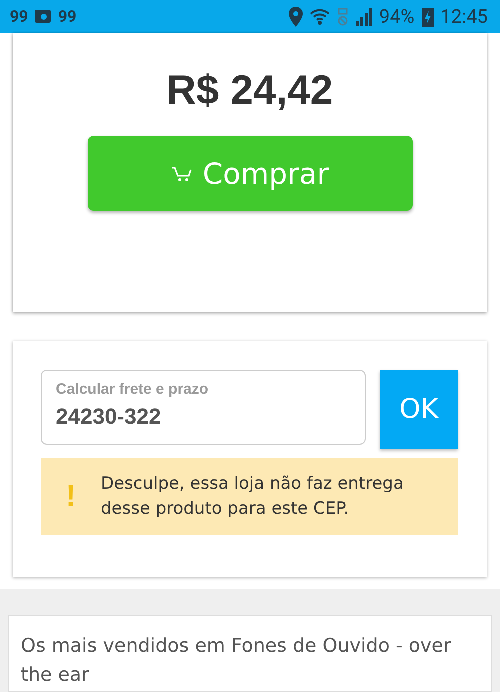 Image resolution: width=500 pixels, height=692 pixels. I want to click on clock: 12:45, so click(464, 16).